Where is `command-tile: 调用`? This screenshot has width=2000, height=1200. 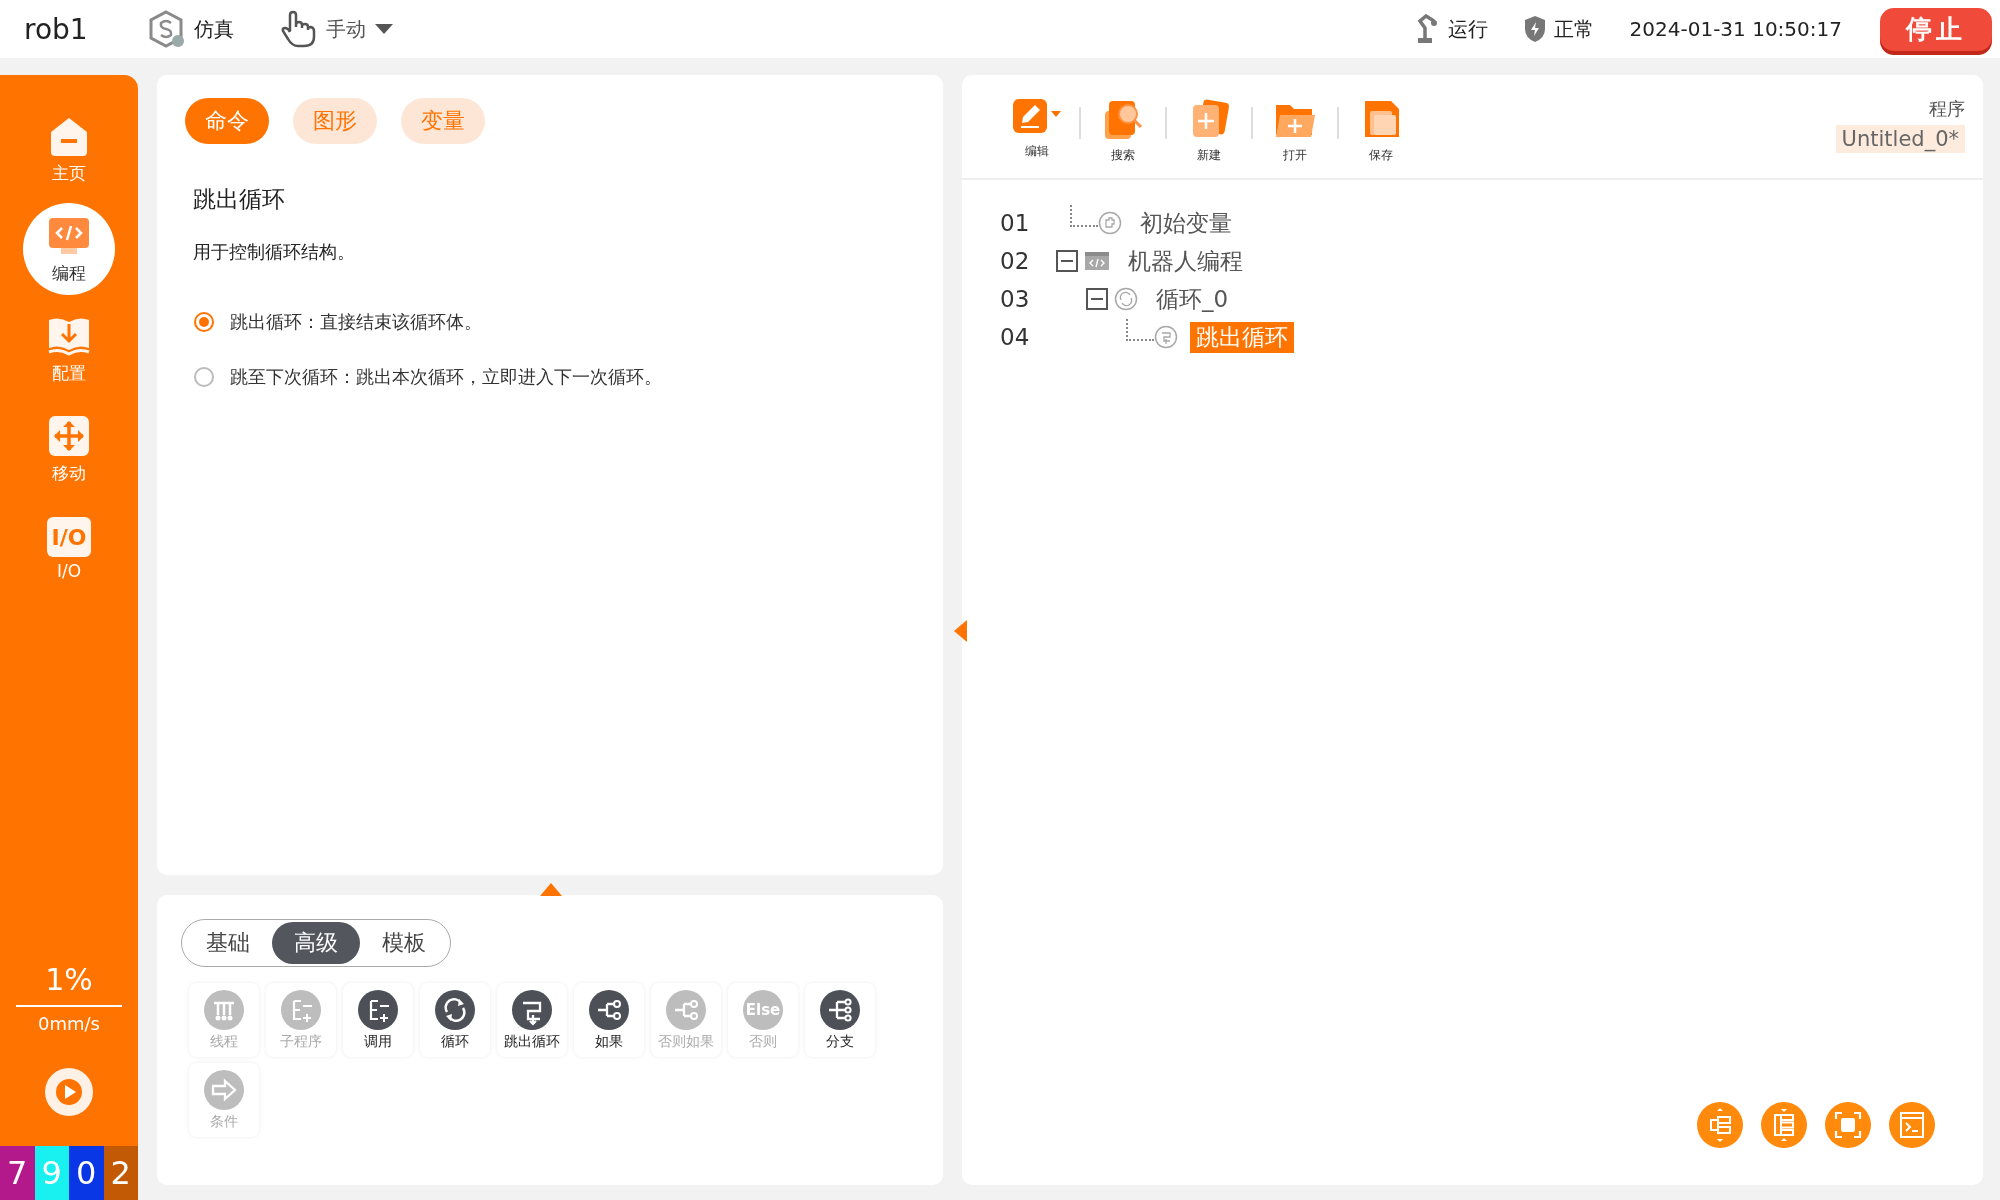 command-tile: 调用 is located at coordinates (378, 1020).